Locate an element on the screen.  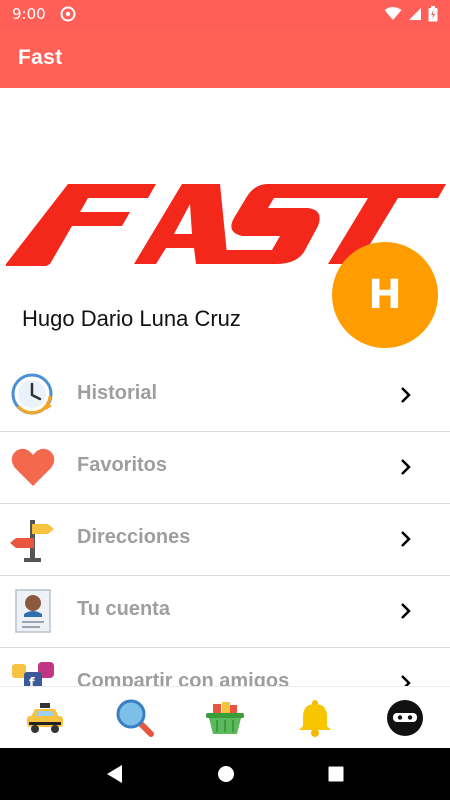
nav-search-button is located at coordinates (135, 718).